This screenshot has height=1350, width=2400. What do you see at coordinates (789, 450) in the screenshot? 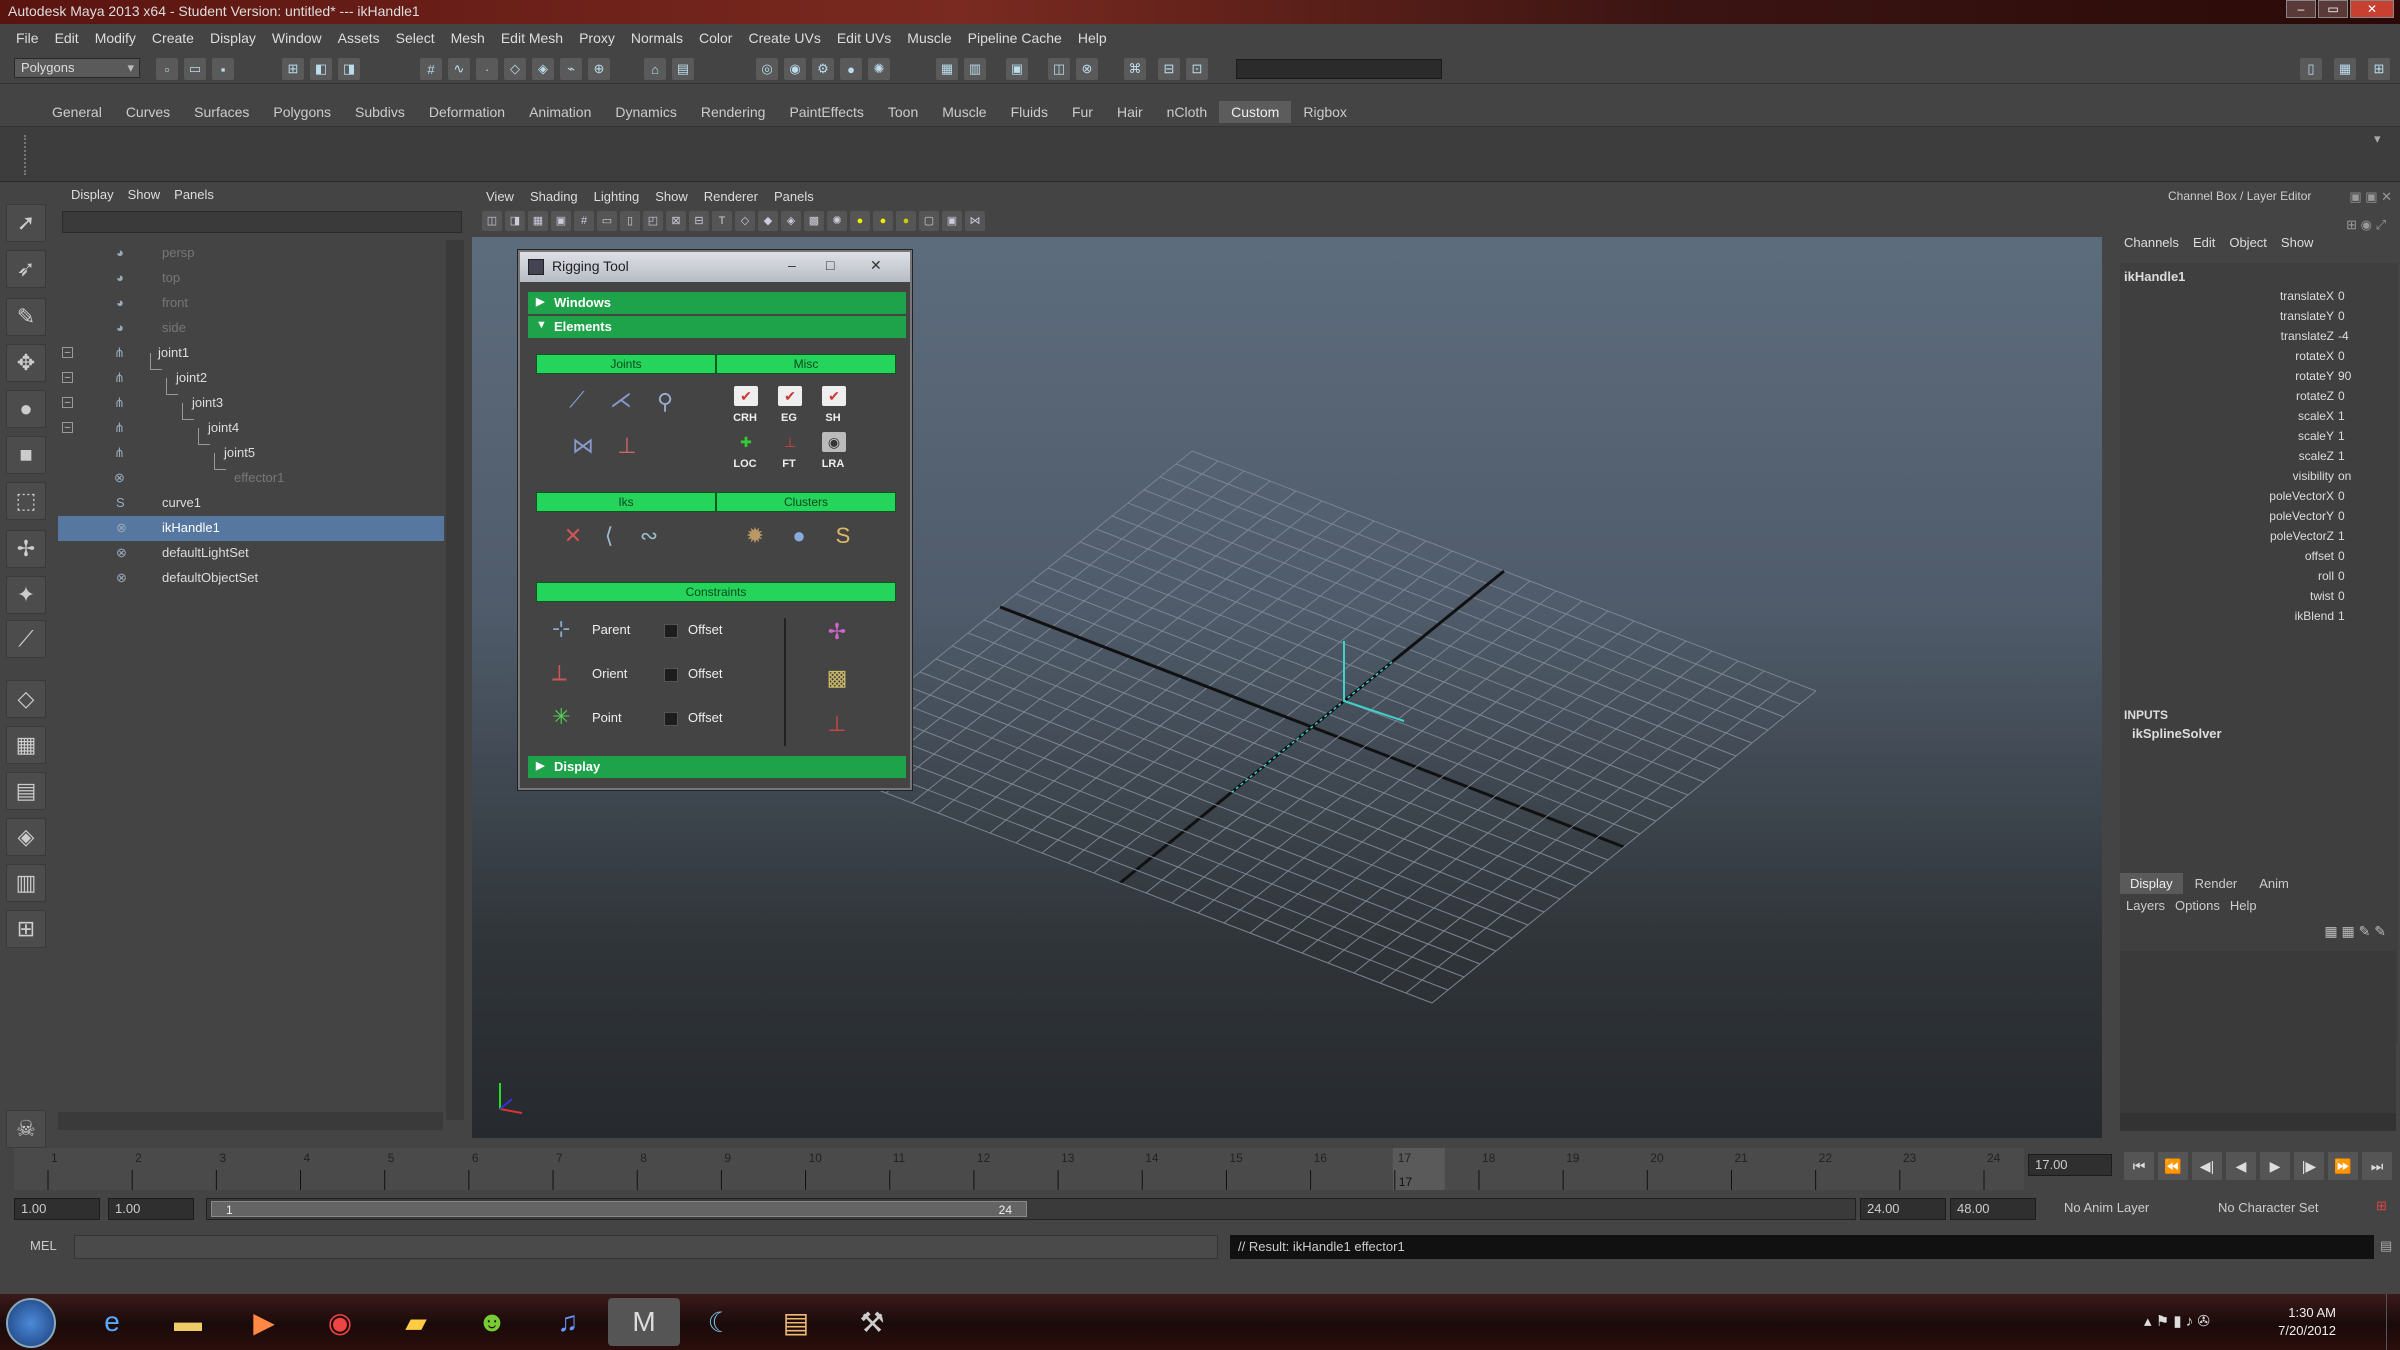
I see `misc-ft-button: ⊥ FT` at bounding box center [789, 450].